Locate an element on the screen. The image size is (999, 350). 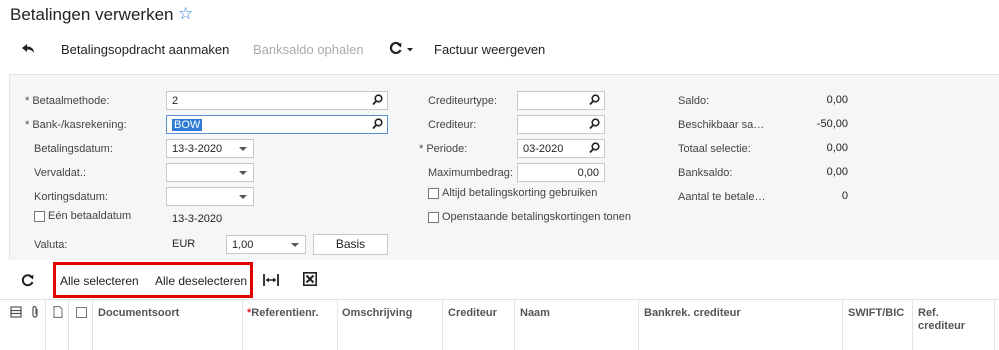
periode-label: * Periode: is located at coordinates (443, 149).